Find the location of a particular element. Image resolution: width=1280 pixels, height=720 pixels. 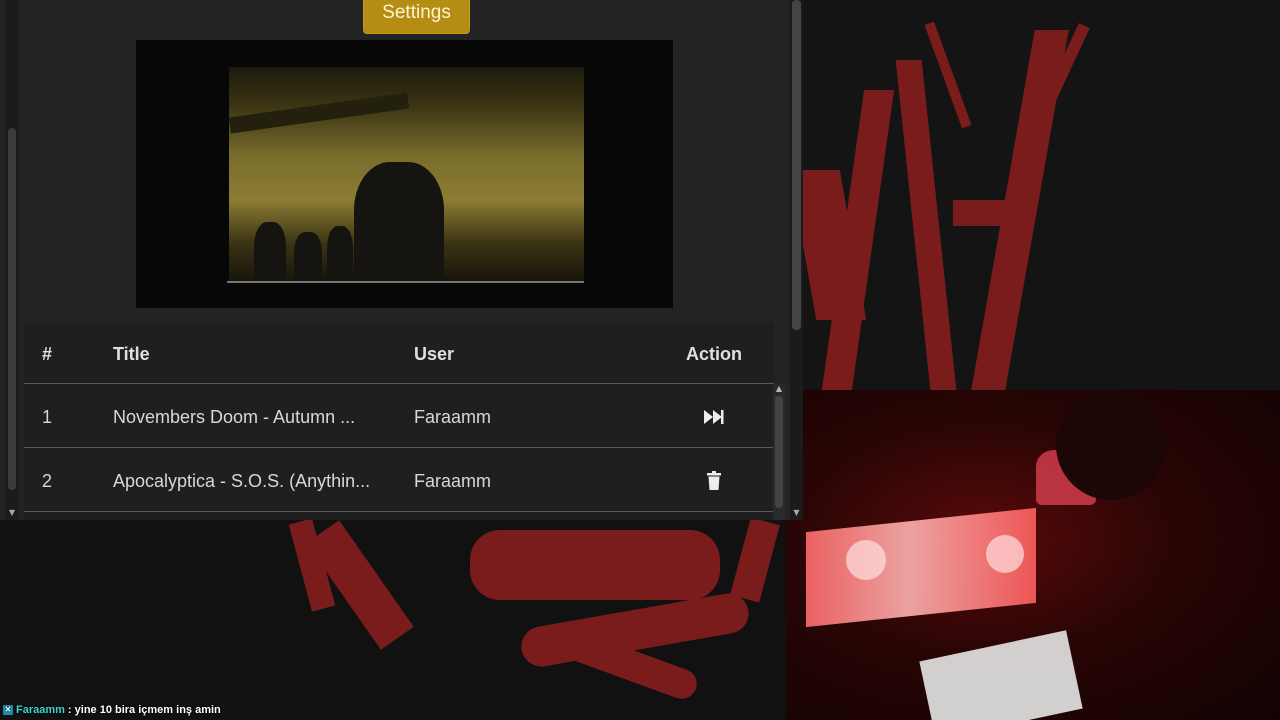

fast-forward-icon is located at coordinates (714, 417).